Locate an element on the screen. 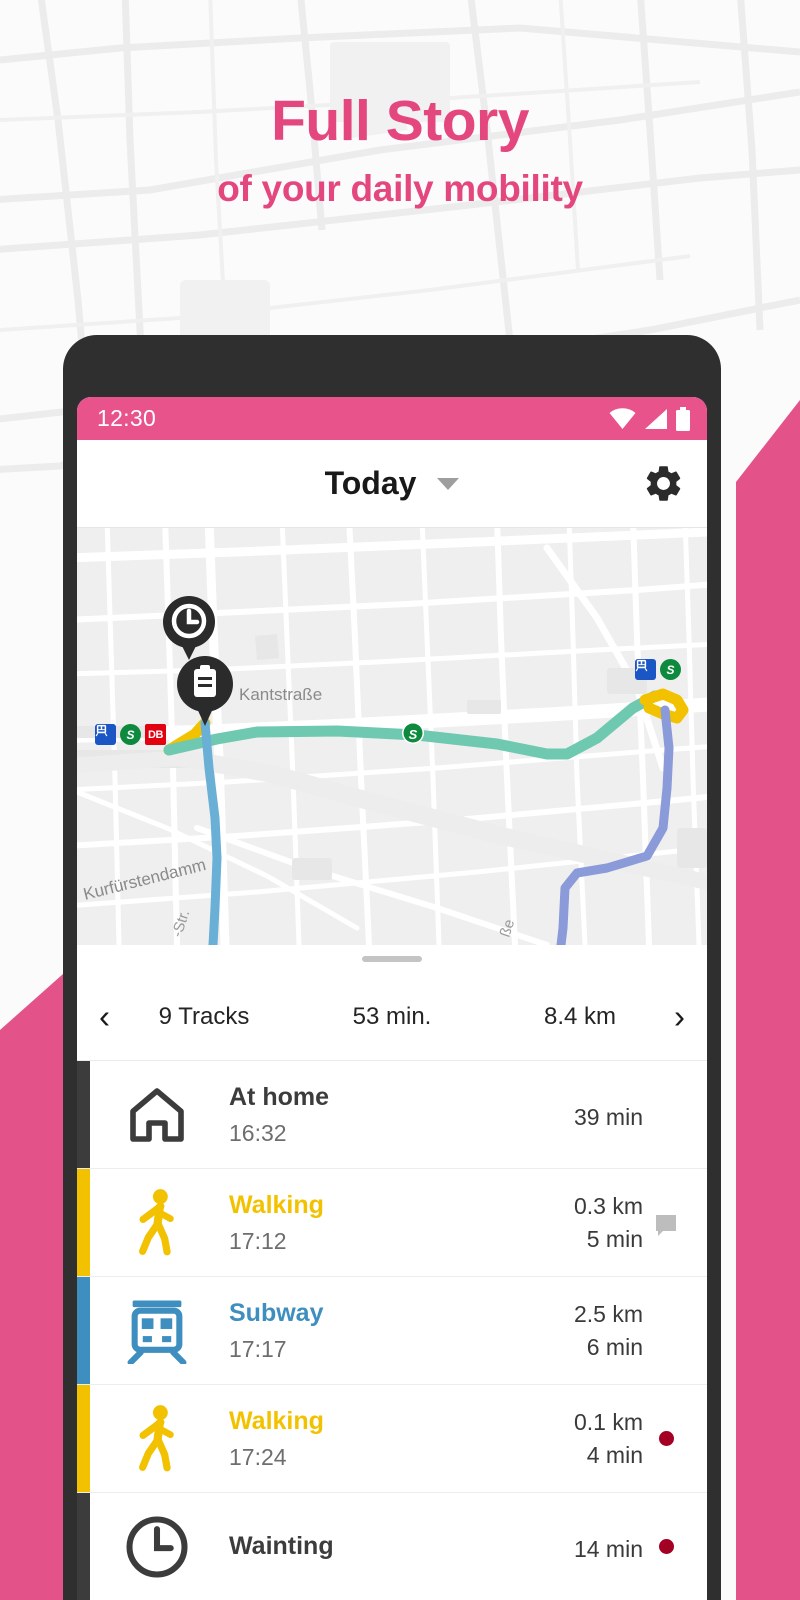 Image resolution: width=800 pixels, height=1600 pixels. drag-handle is located at coordinates (392, 959).